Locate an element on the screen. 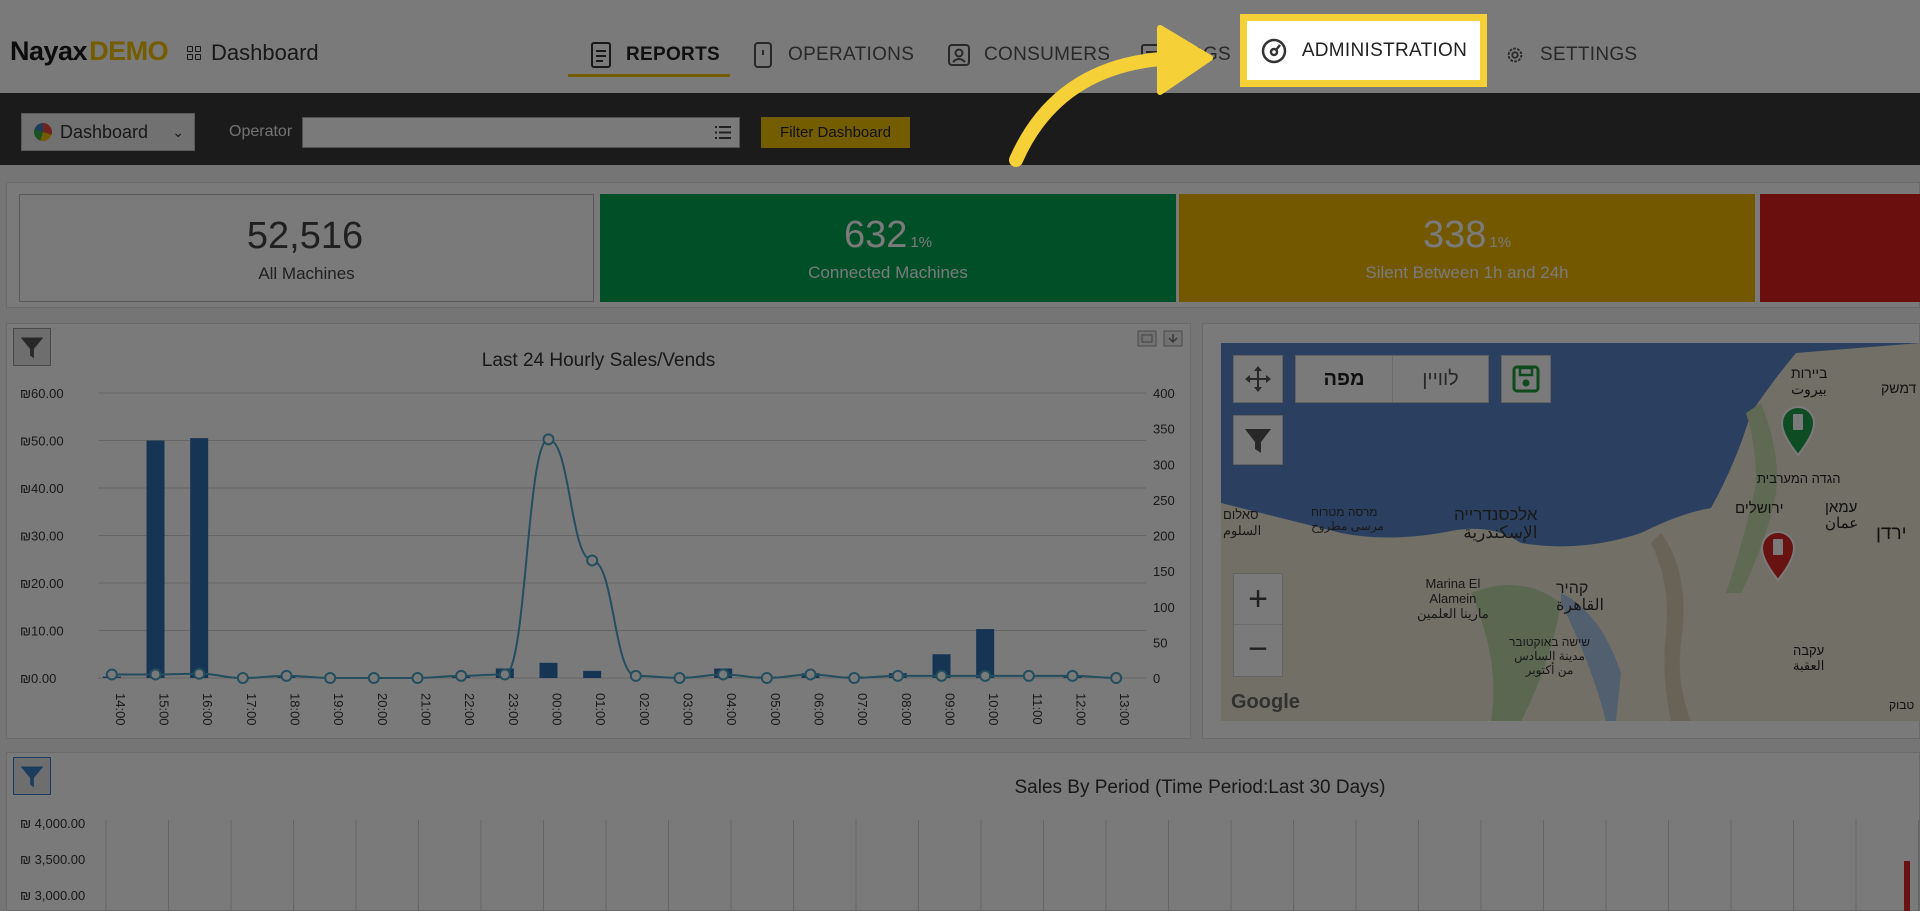  nav-operations: OPERATIONS is located at coordinates (833, 55).